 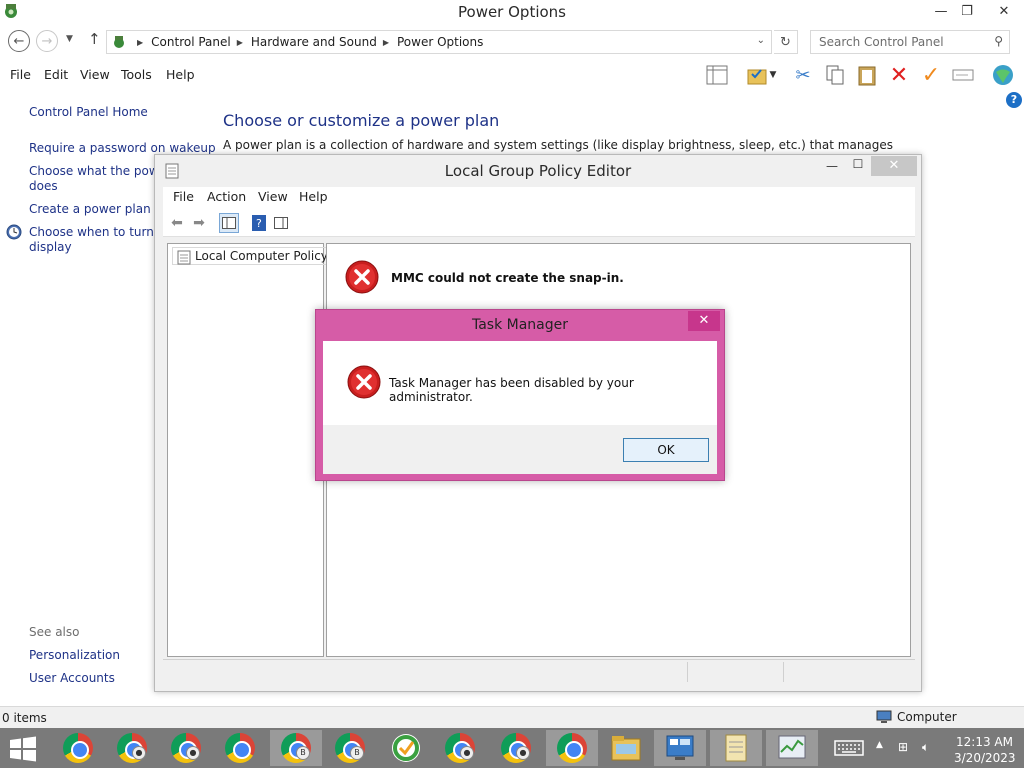 What do you see at coordinates (56, 74) in the screenshot?
I see `menu-edit: Edit` at bounding box center [56, 74].